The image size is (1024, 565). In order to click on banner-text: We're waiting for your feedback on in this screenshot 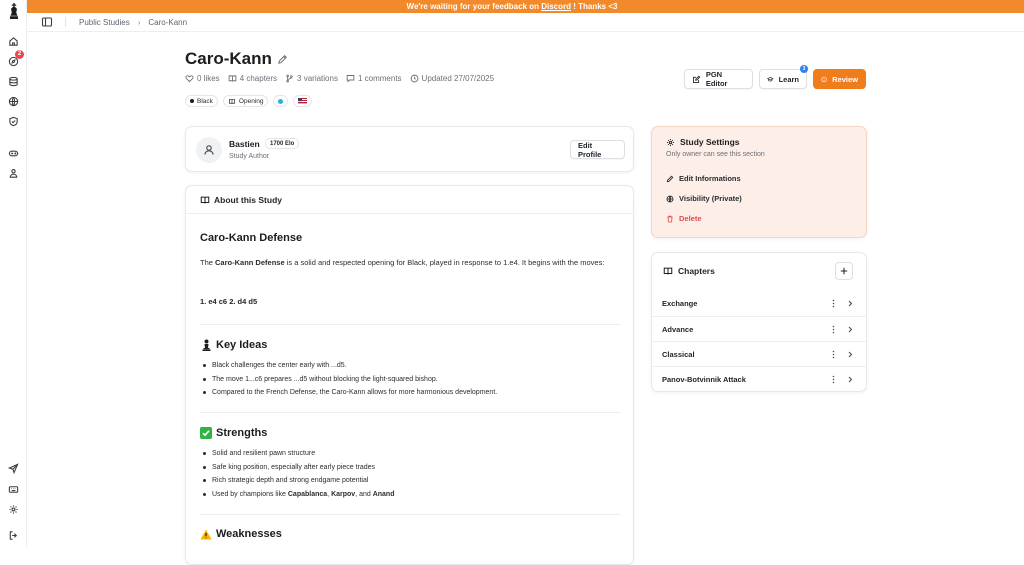, I will do `click(474, 6)`.